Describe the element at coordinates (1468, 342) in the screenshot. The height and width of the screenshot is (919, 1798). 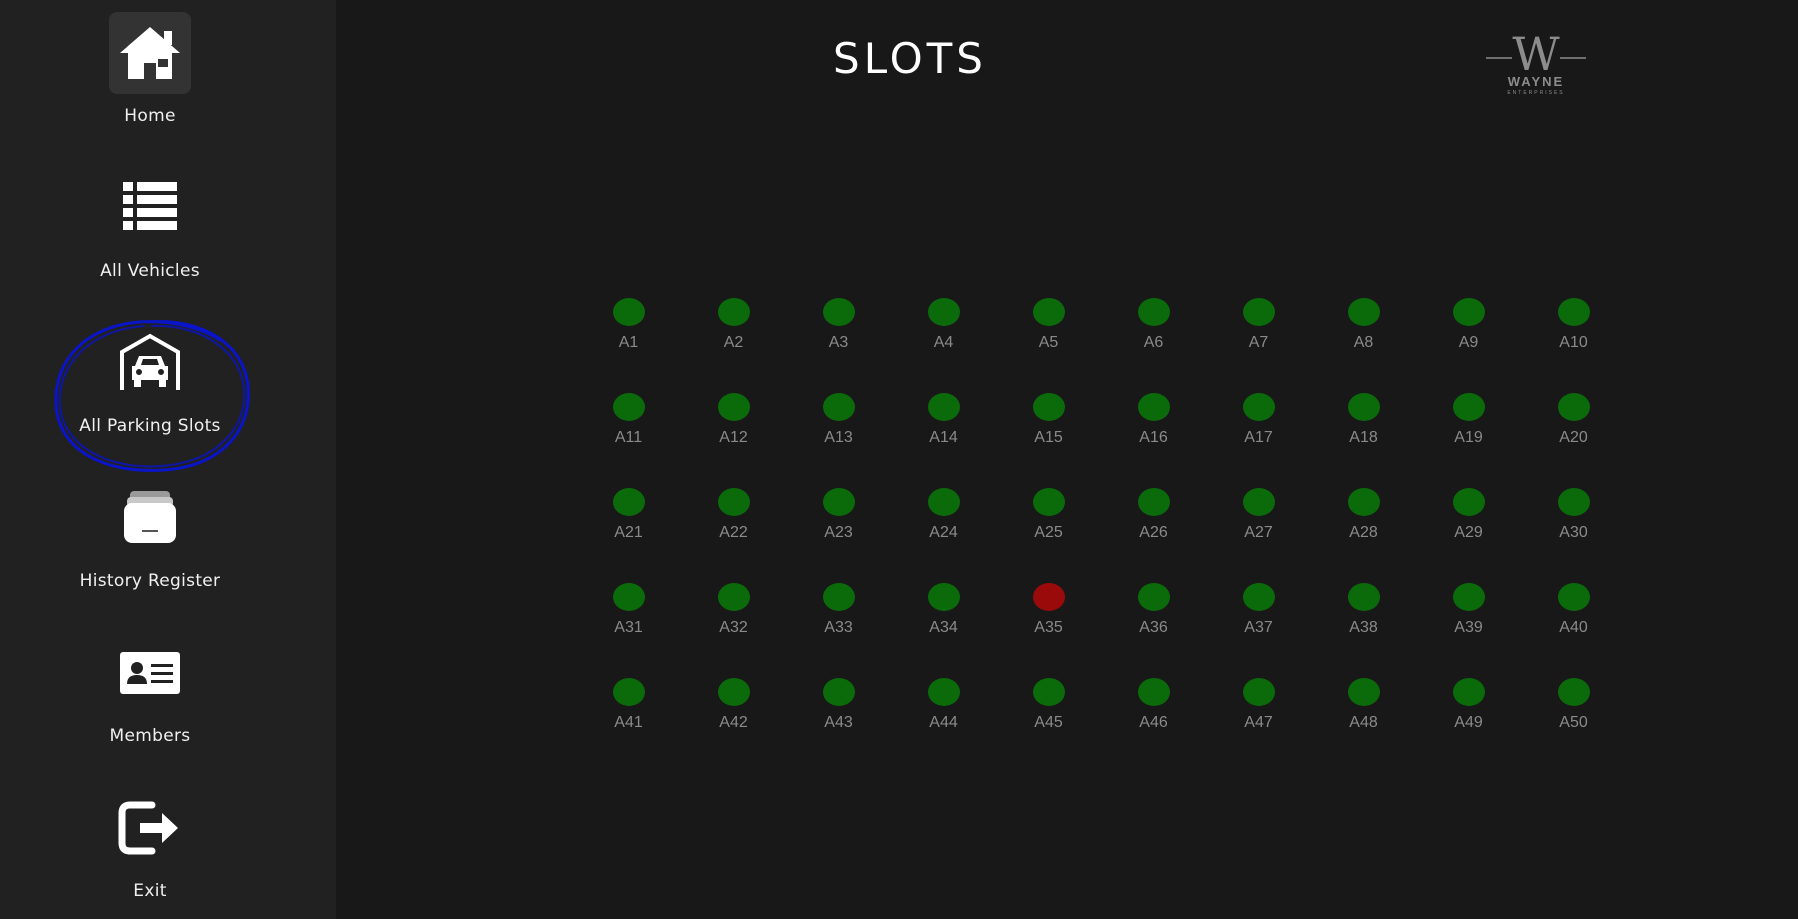
I see `slot-label: A9` at that location.